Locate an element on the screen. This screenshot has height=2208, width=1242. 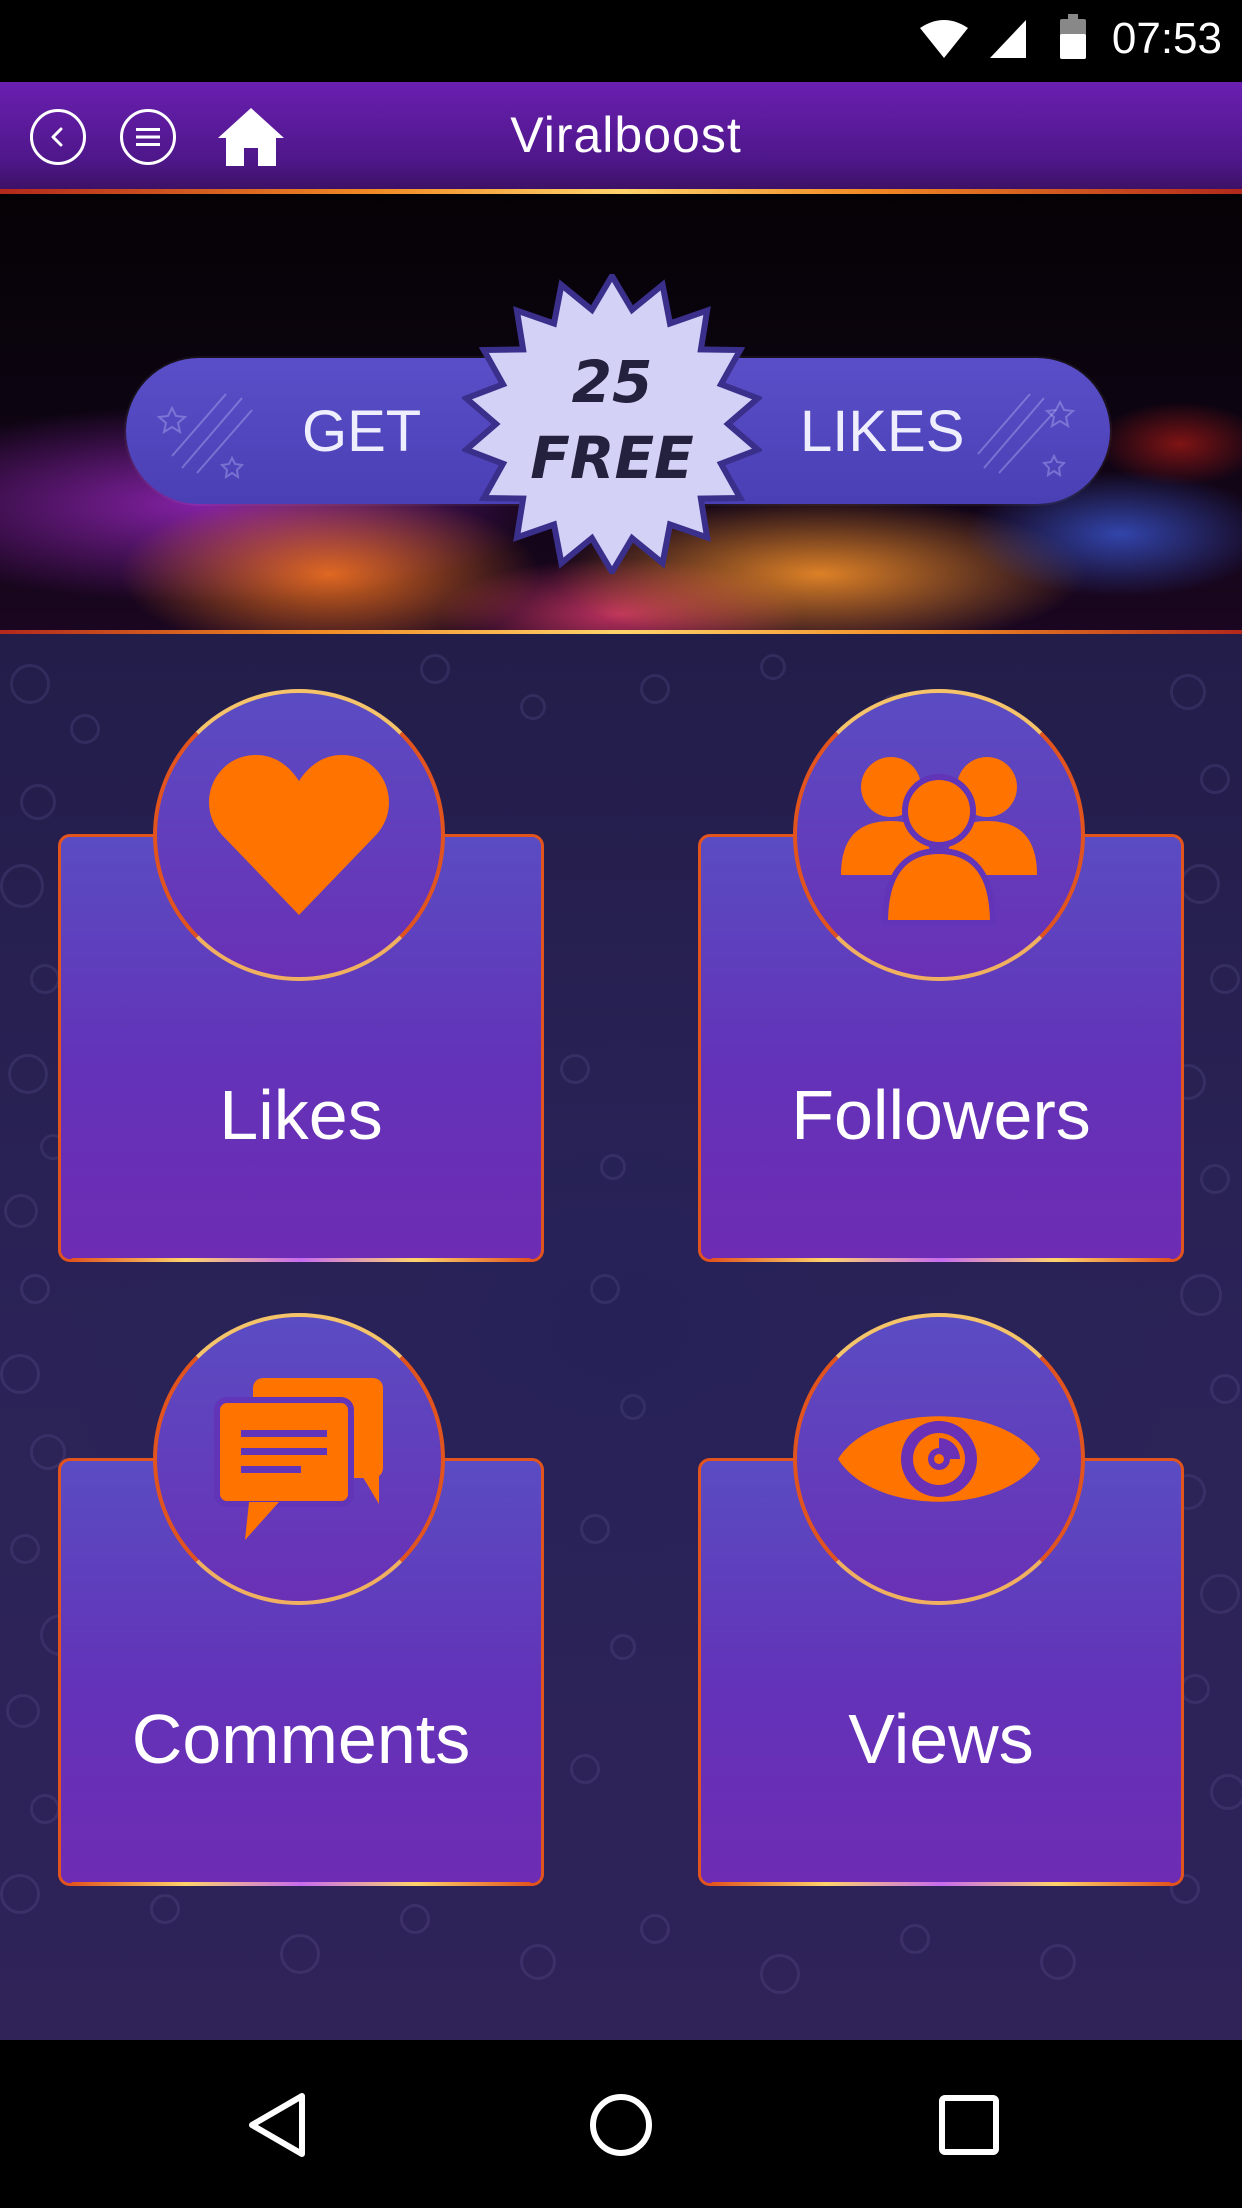
followers-icon-circle is located at coordinates (939, 835).